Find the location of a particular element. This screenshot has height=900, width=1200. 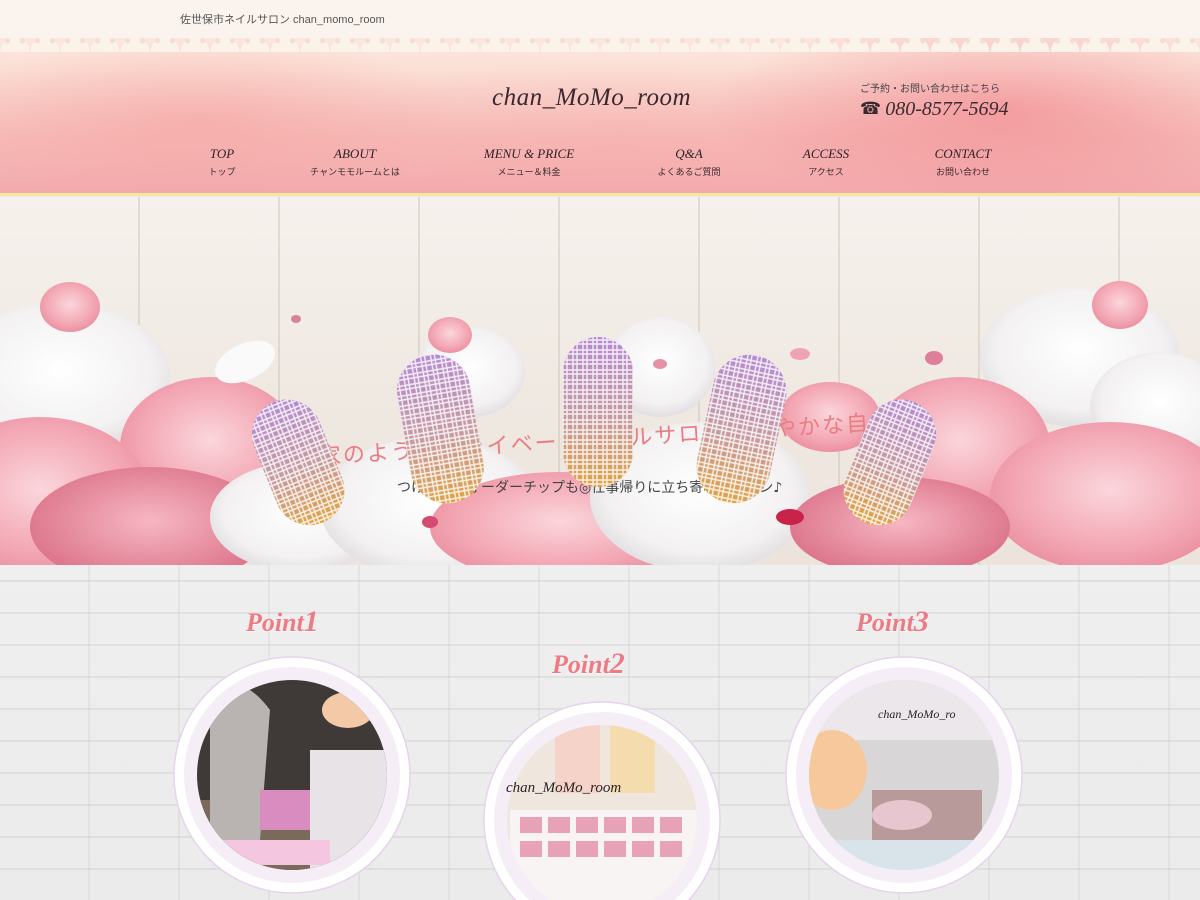

nav-item-label: TOP is located at coordinates (222, 153).